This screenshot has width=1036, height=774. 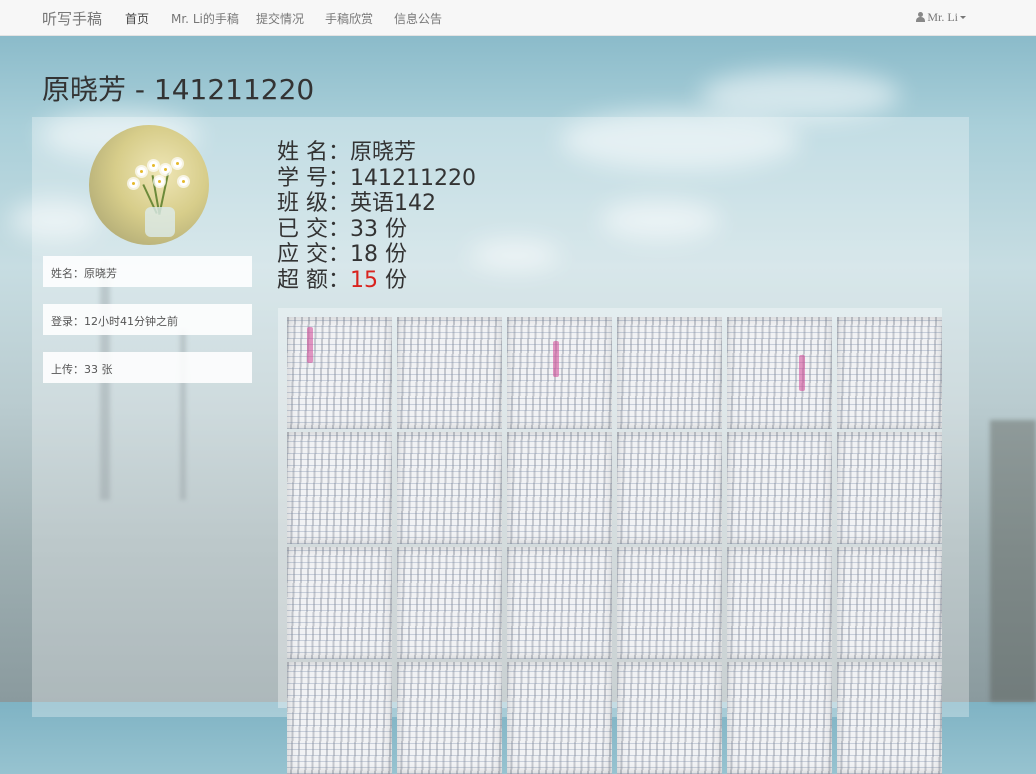 I want to click on detail-value: 141211220, so click(x=413, y=178).